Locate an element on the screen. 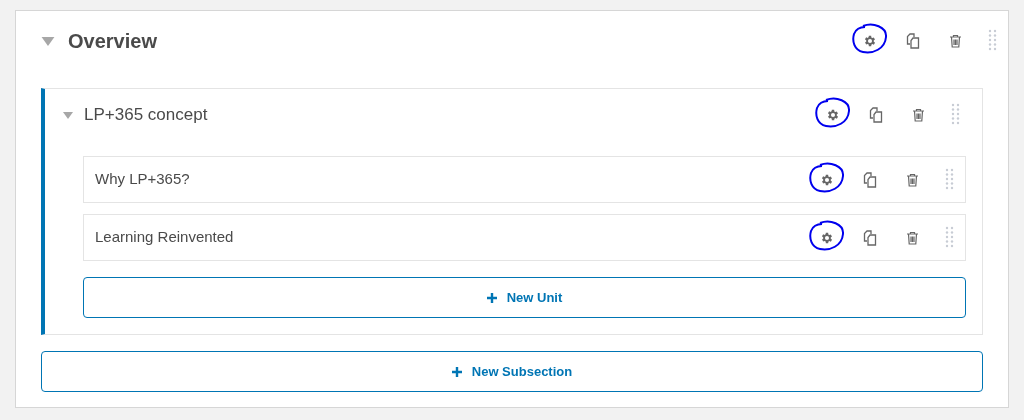 The width and height of the screenshot is (1024, 420). new-unit-button: New Unit is located at coordinates (524, 297).